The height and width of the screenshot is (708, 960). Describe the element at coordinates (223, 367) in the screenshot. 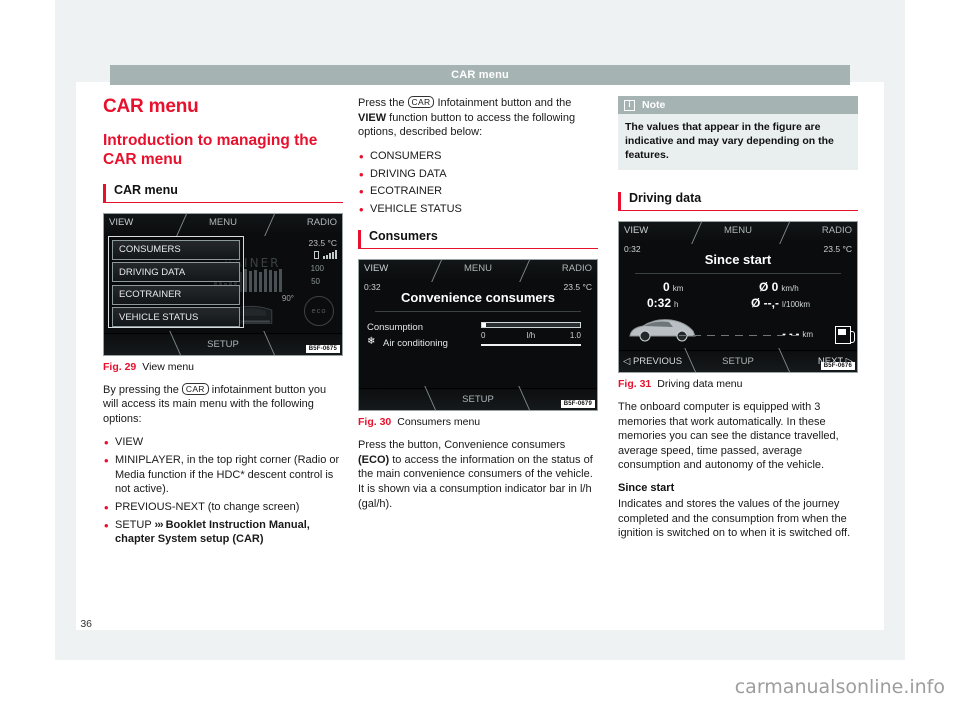

I see `figure-caption: Fig. 29 View menu` at that location.